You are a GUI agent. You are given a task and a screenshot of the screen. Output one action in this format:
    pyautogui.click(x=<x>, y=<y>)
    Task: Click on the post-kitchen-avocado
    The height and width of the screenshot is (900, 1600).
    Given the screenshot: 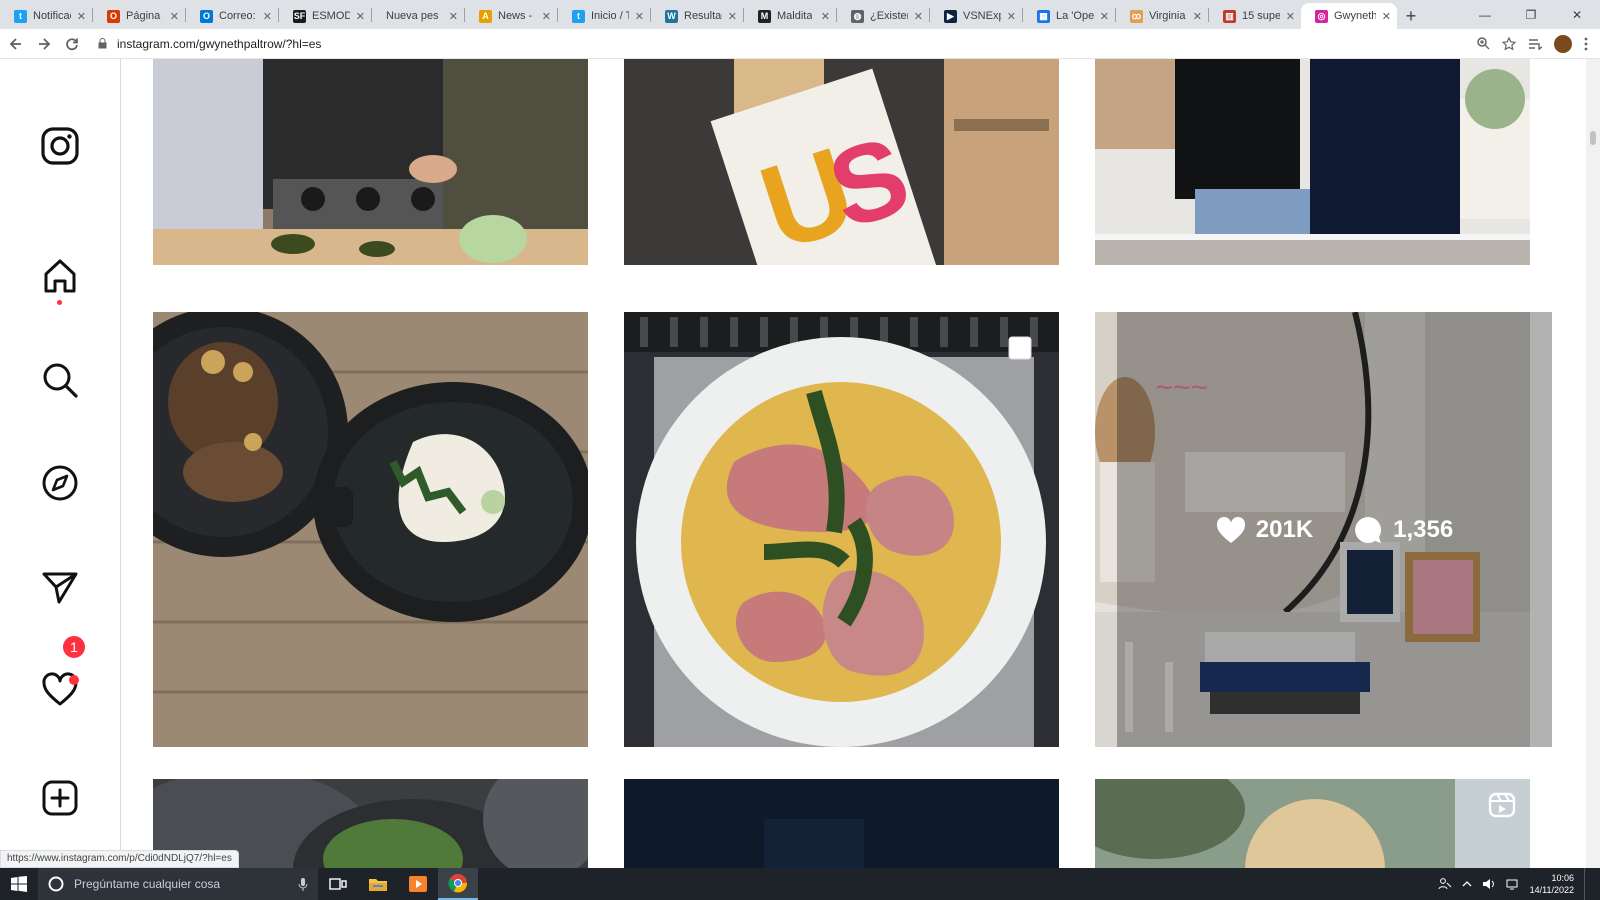 What is the action you would take?
    pyautogui.click(x=370, y=162)
    